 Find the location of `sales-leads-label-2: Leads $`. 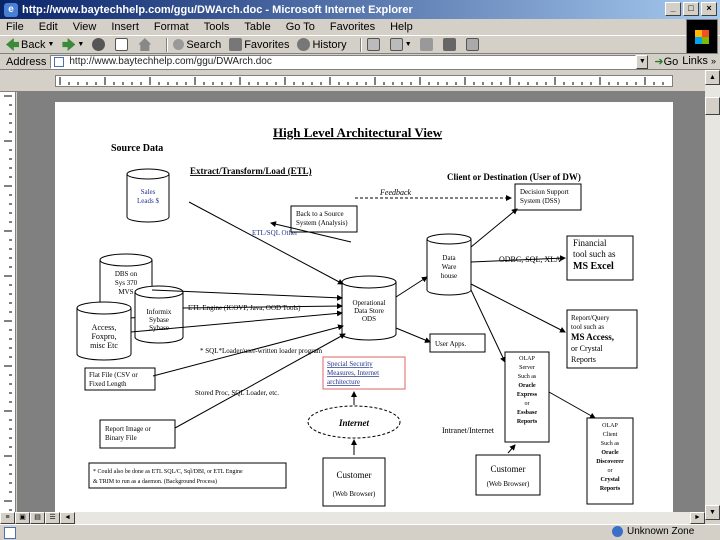

sales-leads-label-2: Leads $ is located at coordinates (148, 201).